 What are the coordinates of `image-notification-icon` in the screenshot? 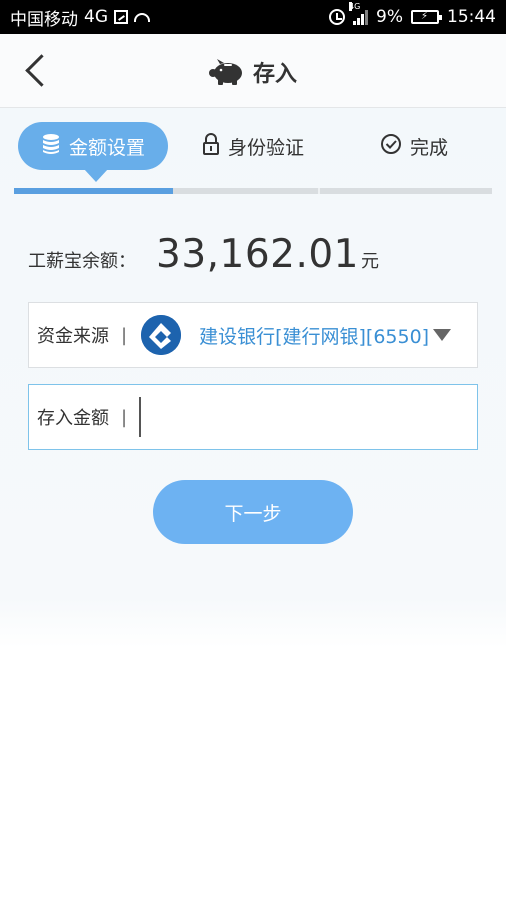 It's located at (121, 17).